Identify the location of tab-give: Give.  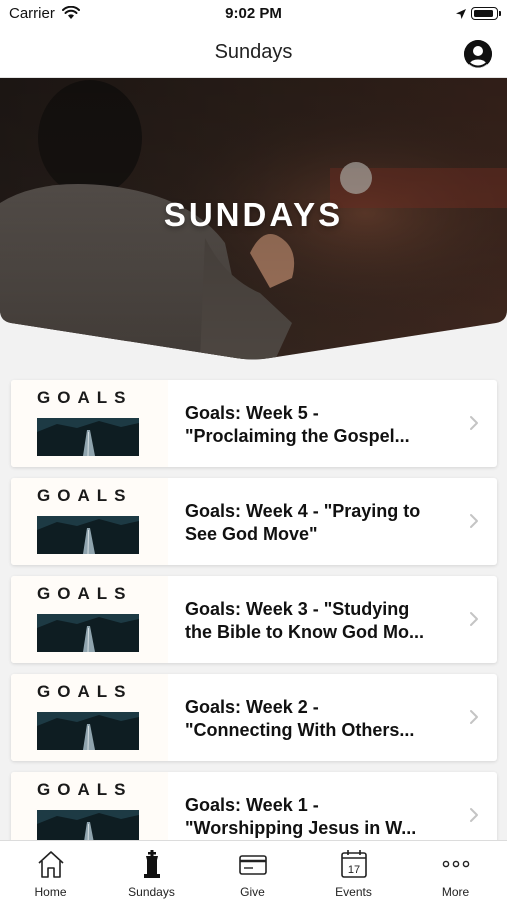
(252, 870).